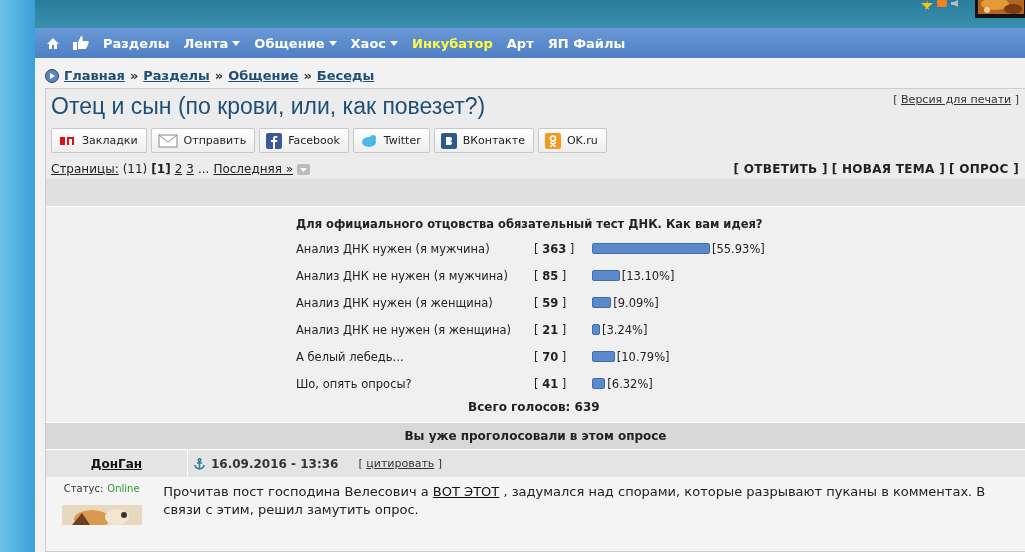 This screenshot has height=552, width=1025. What do you see at coordinates (530, 225) in the screenshot?
I see `poll-question: Для официального отцовства обязательный тест ДНК. Как вам идея?` at bounding box center [530, 225].